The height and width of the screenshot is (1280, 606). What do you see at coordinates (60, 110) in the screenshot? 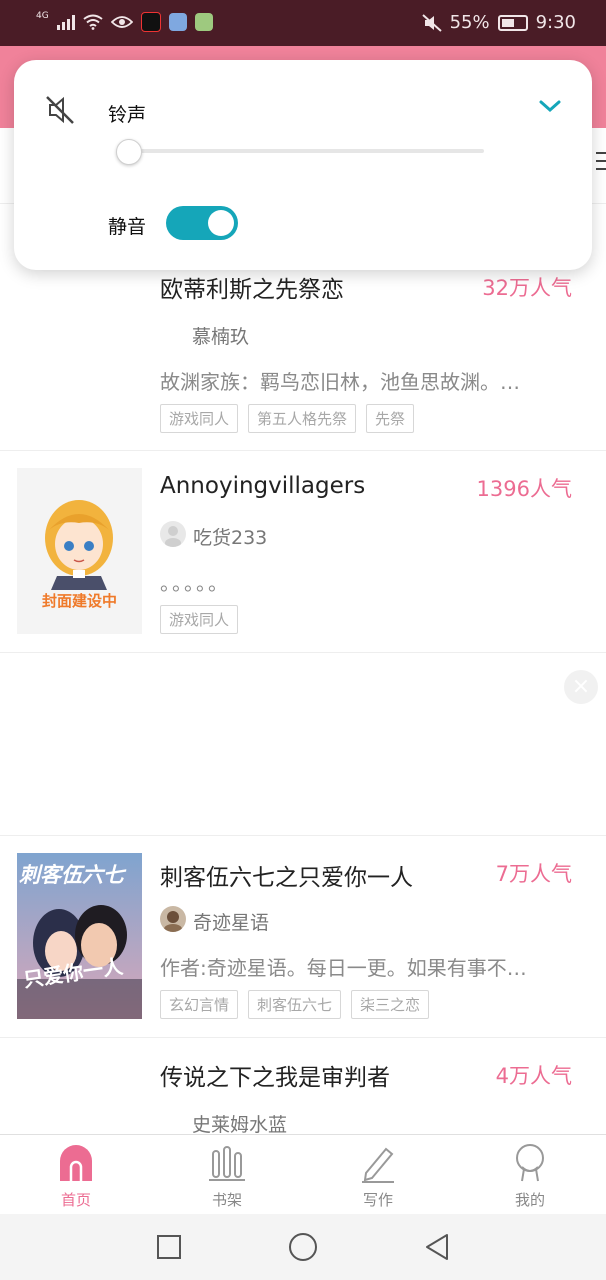
I see `speaker-muted-icon` at bounding box center [60, 110].